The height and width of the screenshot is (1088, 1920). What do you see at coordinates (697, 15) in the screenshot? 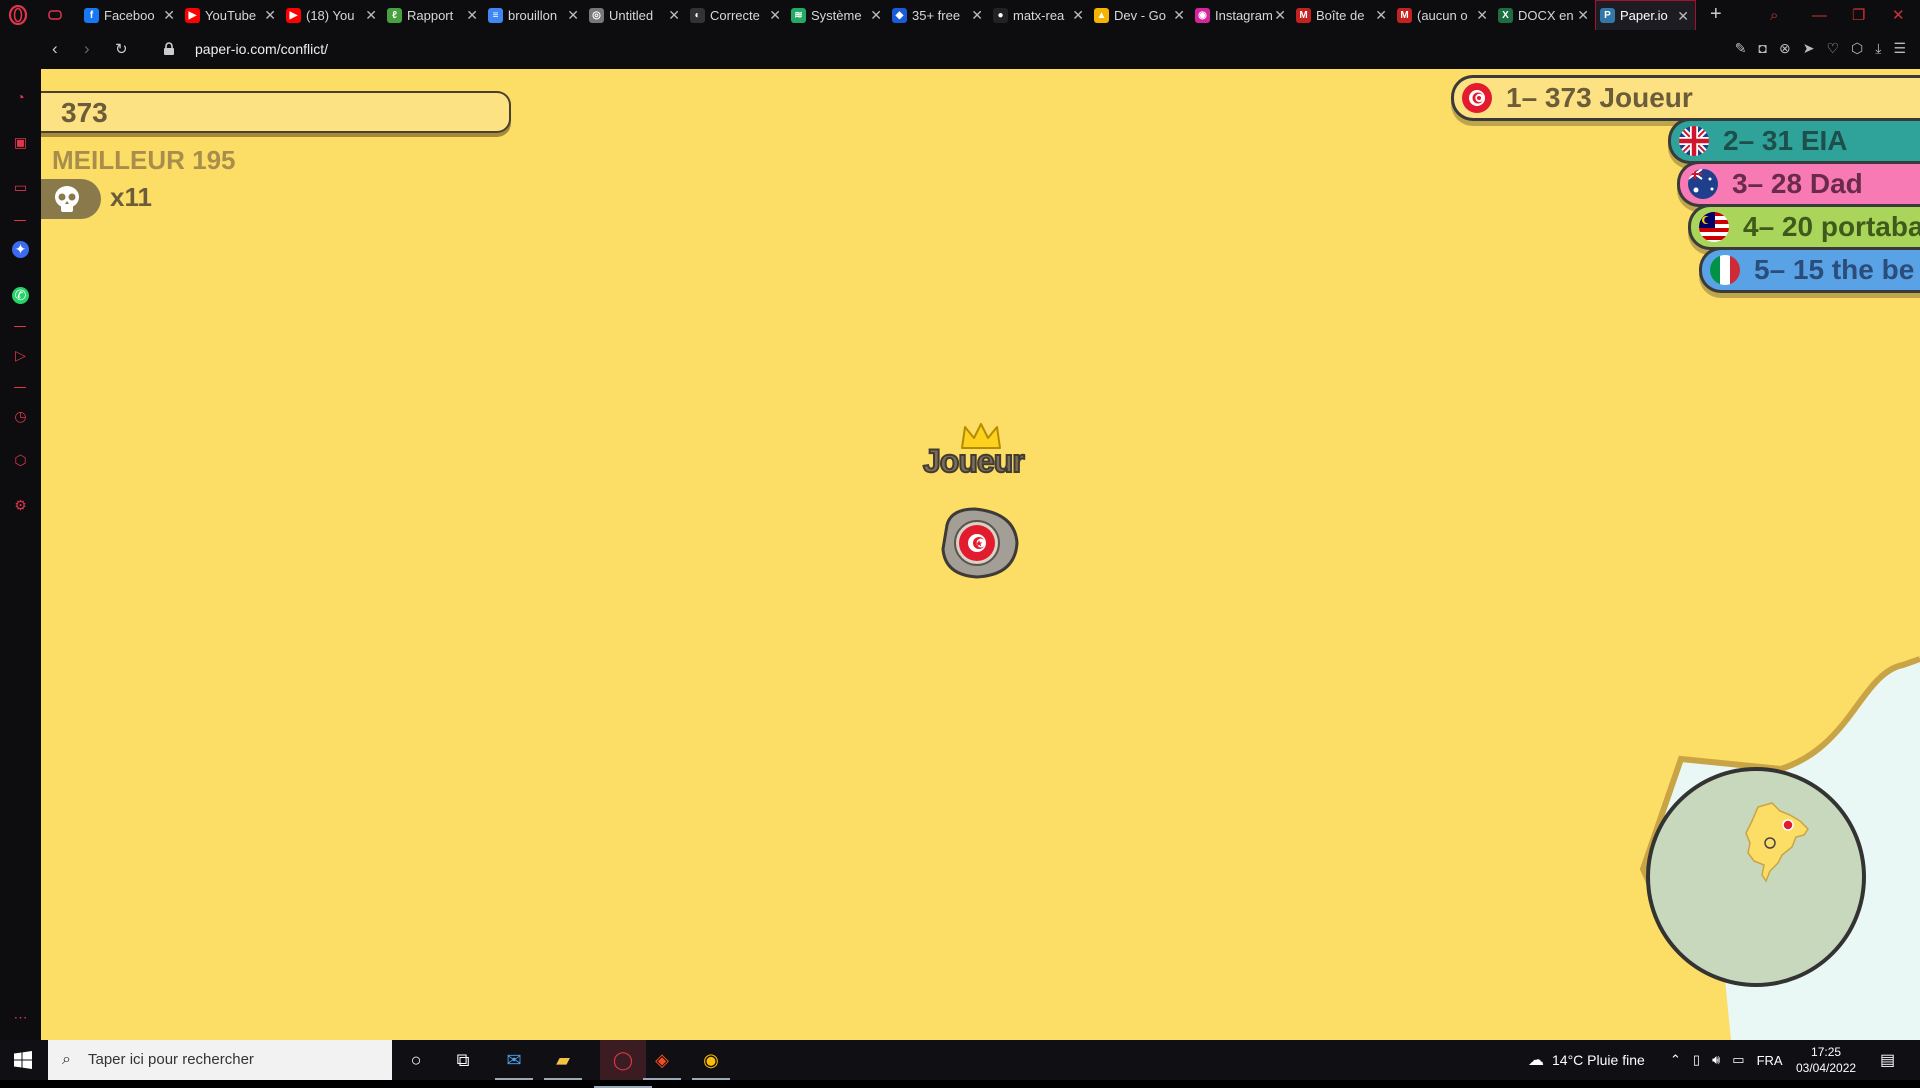
I see `grammar-icon: ◐` at bounding box center [697, 15].